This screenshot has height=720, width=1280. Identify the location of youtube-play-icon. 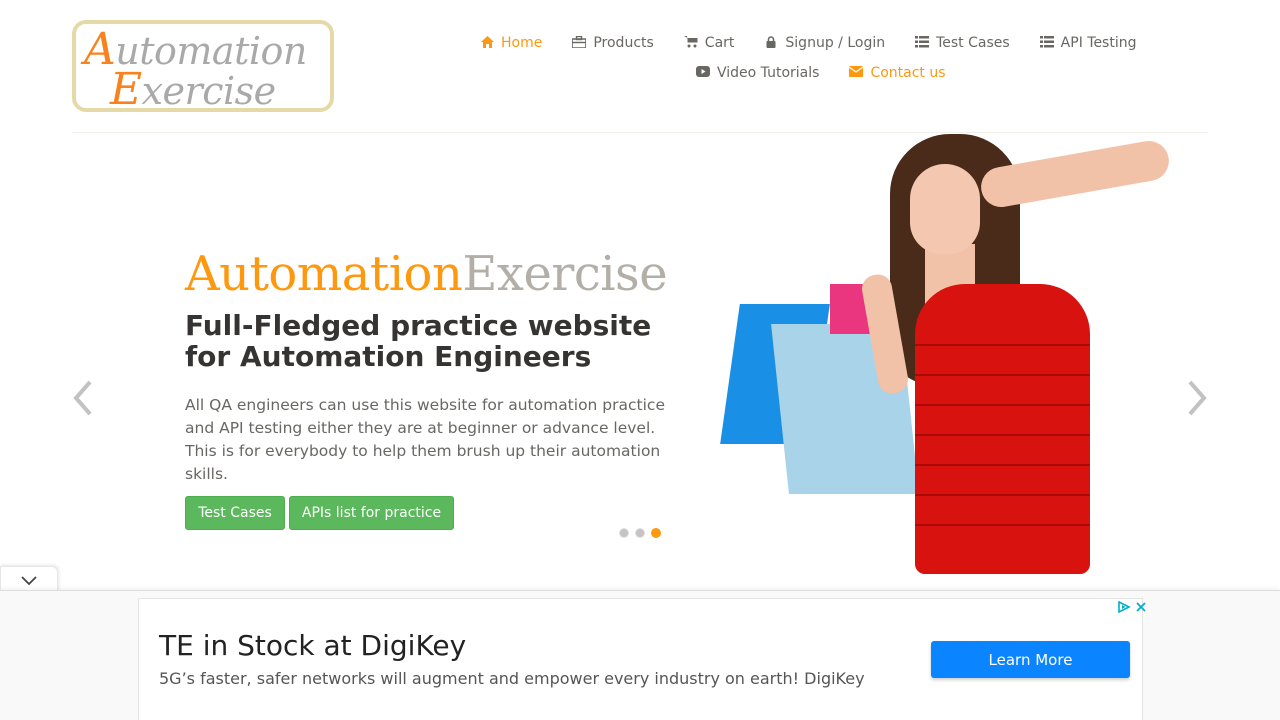
(703, 73).